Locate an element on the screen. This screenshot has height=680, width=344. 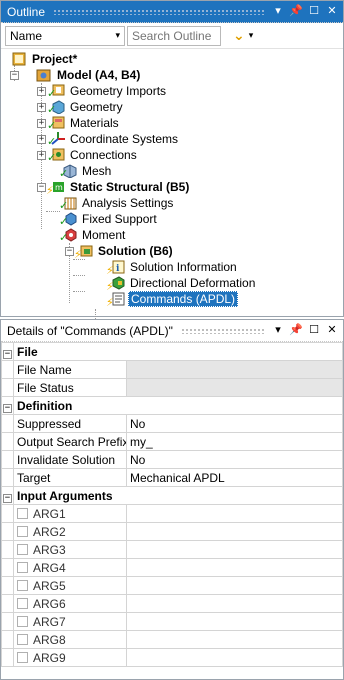
moment-icon: ✓ is located at coordinates (68, 236).